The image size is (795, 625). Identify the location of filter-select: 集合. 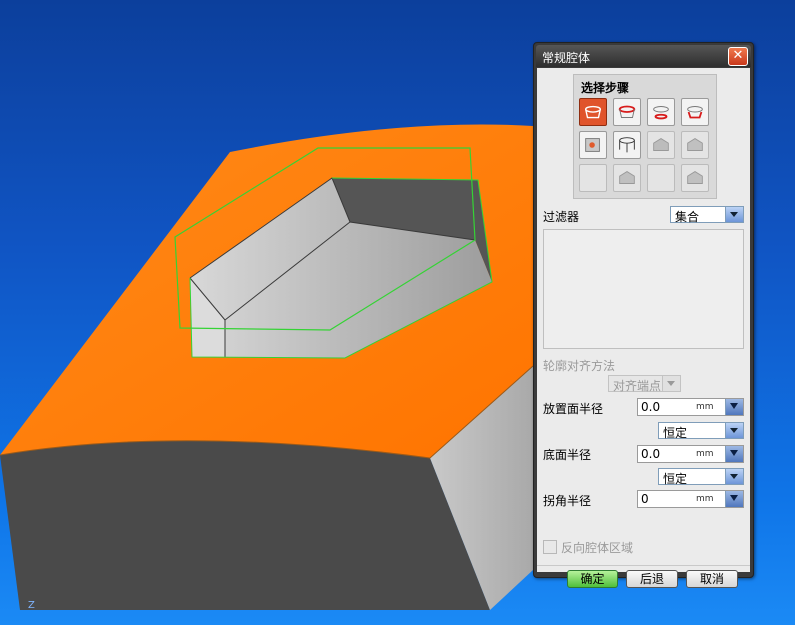
(707, 215).